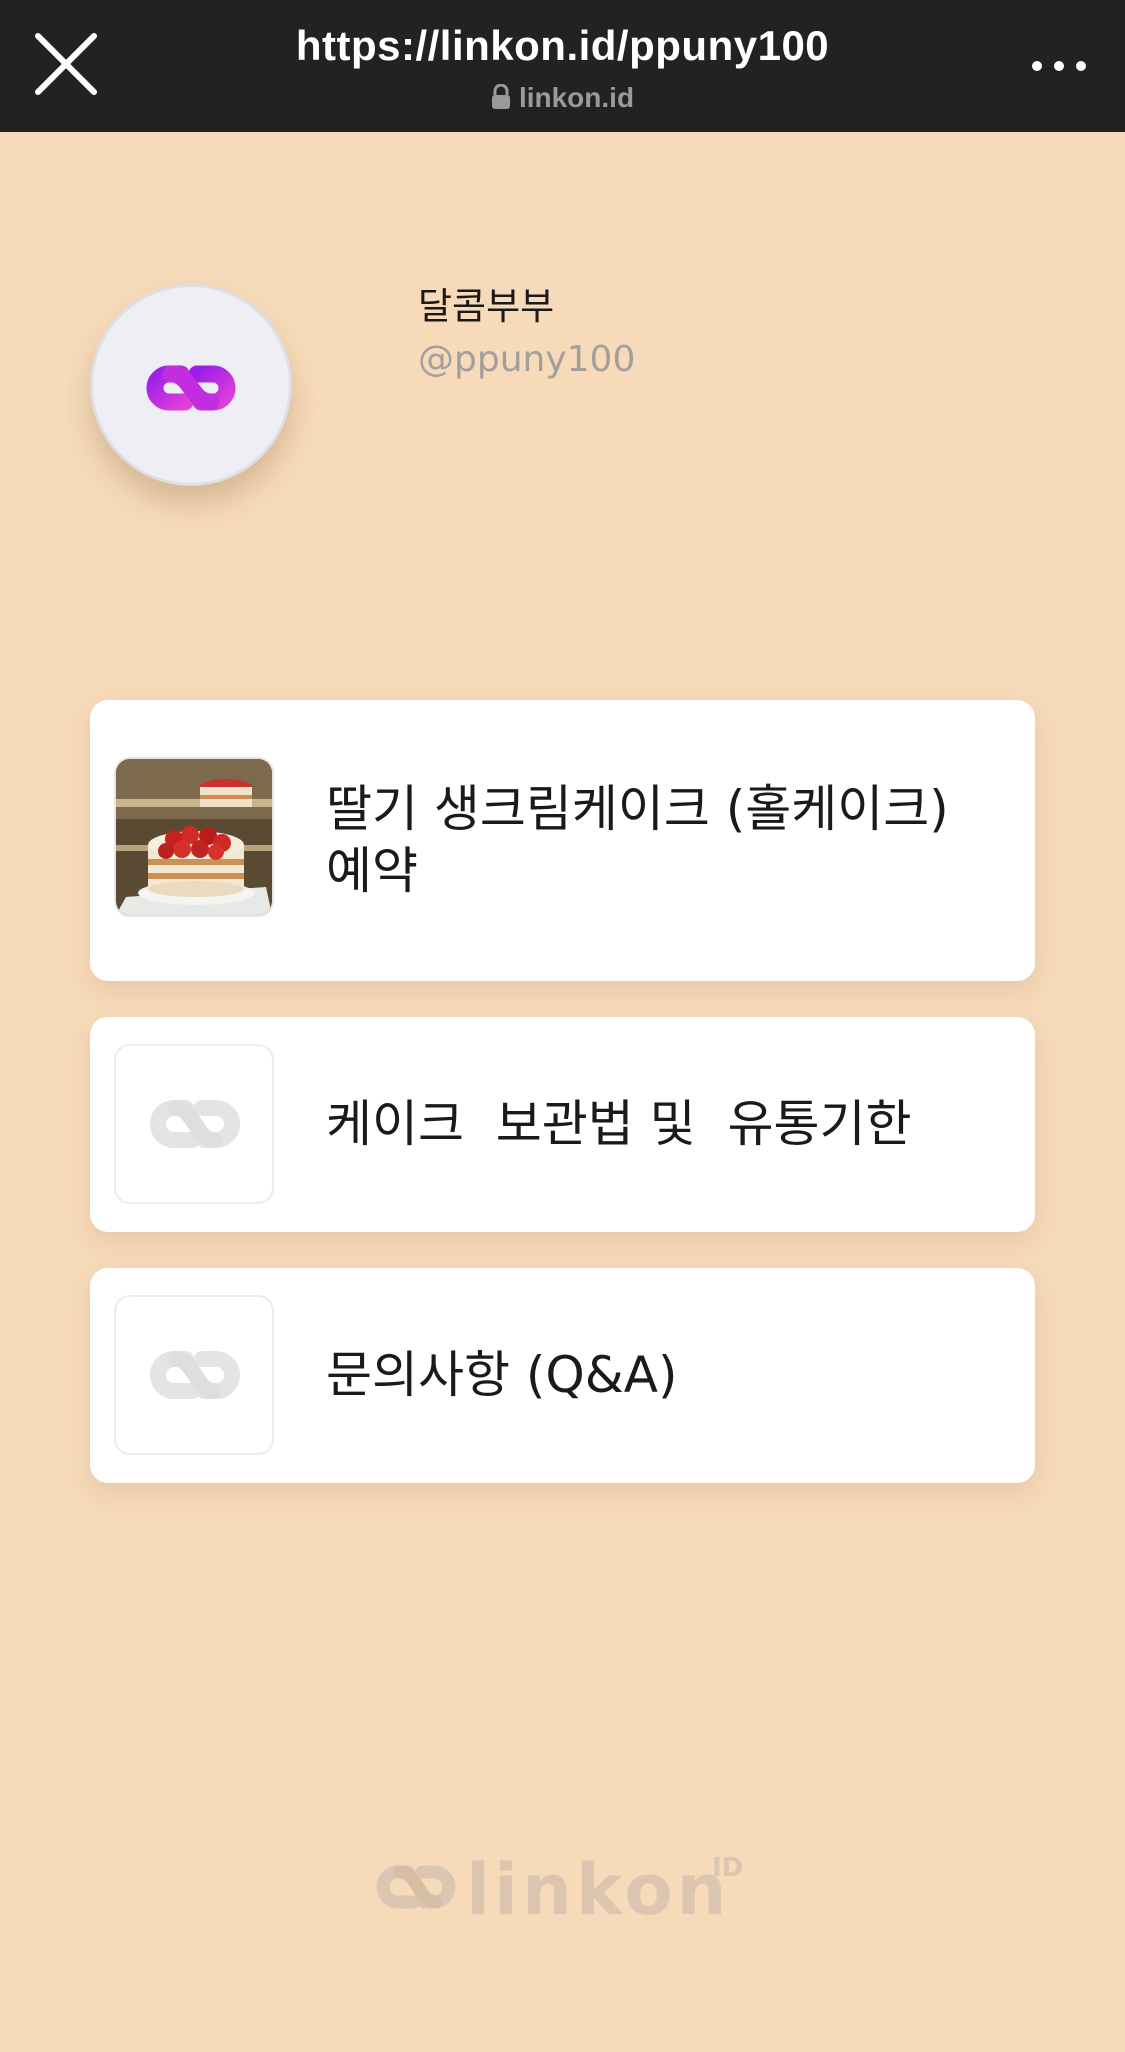 The image size is (1125, 2052). I want to click on footer-logo-text: linkon, so click(598, 1890).